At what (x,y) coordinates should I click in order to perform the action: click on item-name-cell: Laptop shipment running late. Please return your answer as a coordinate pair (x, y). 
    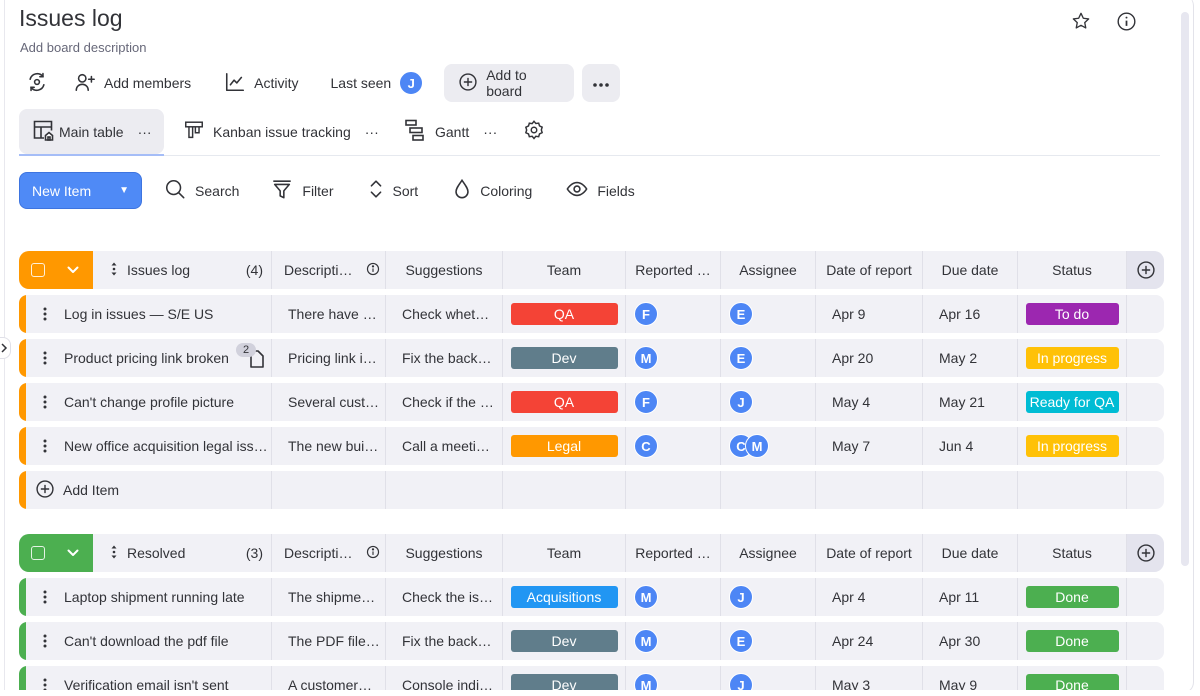
    Looking at the image, I should click on (148, 597).